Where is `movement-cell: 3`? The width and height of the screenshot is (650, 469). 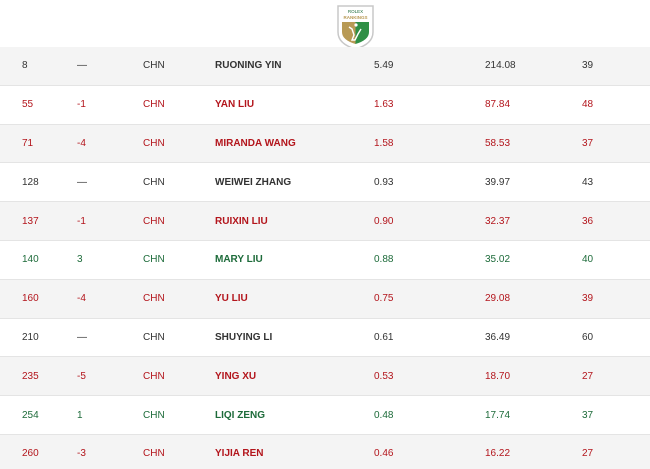 movement-cell: 3 is located at coordinates (80, 260).